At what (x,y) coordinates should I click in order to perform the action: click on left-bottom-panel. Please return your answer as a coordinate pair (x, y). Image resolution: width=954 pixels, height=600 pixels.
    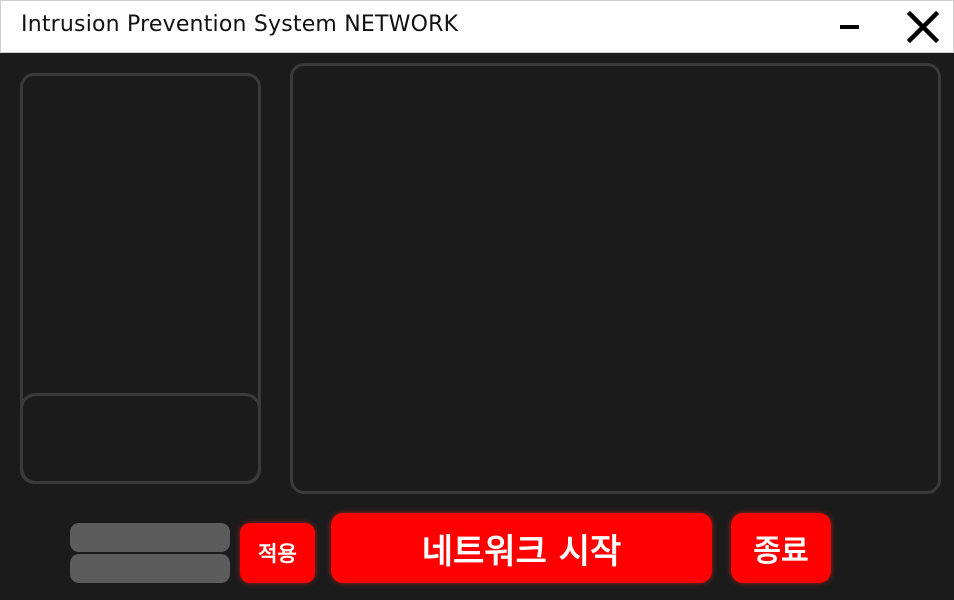
    Looking at the image, I should click on (140, 438).